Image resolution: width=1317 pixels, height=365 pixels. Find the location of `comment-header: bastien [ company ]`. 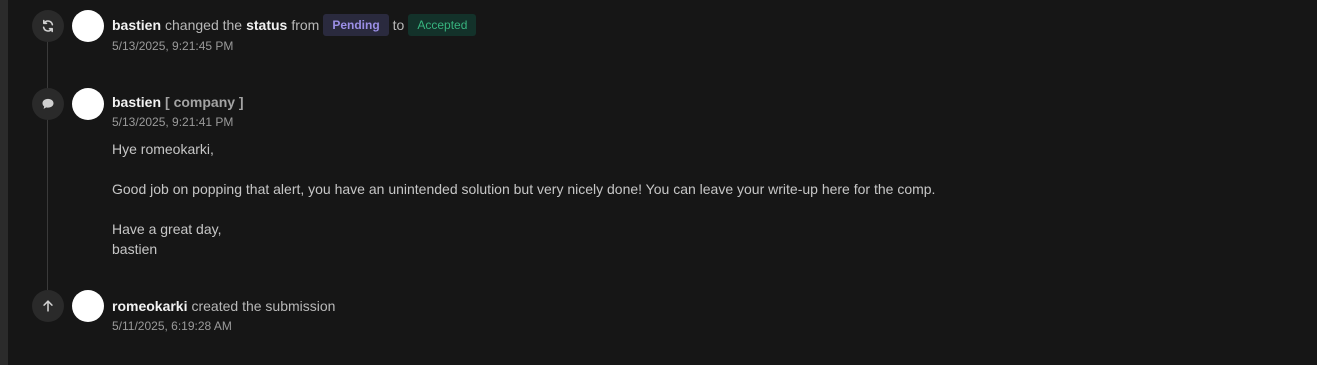

comment-header: bastien [ company ] is located at coordinates (523, 102).